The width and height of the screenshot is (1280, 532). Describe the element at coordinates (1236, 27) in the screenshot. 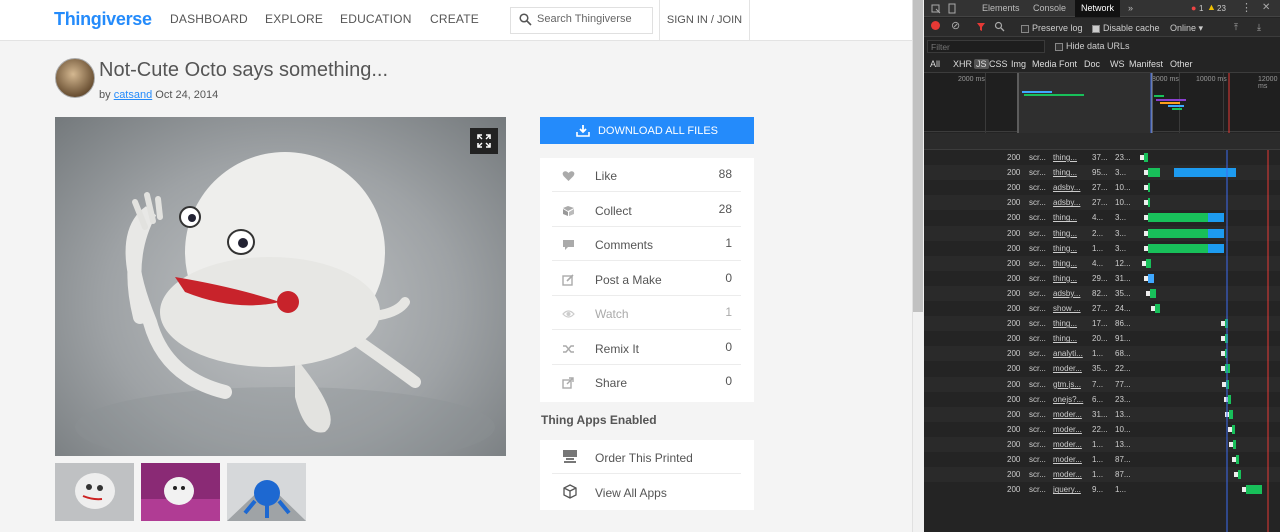

I see `import-icon: ⤒` at that location.